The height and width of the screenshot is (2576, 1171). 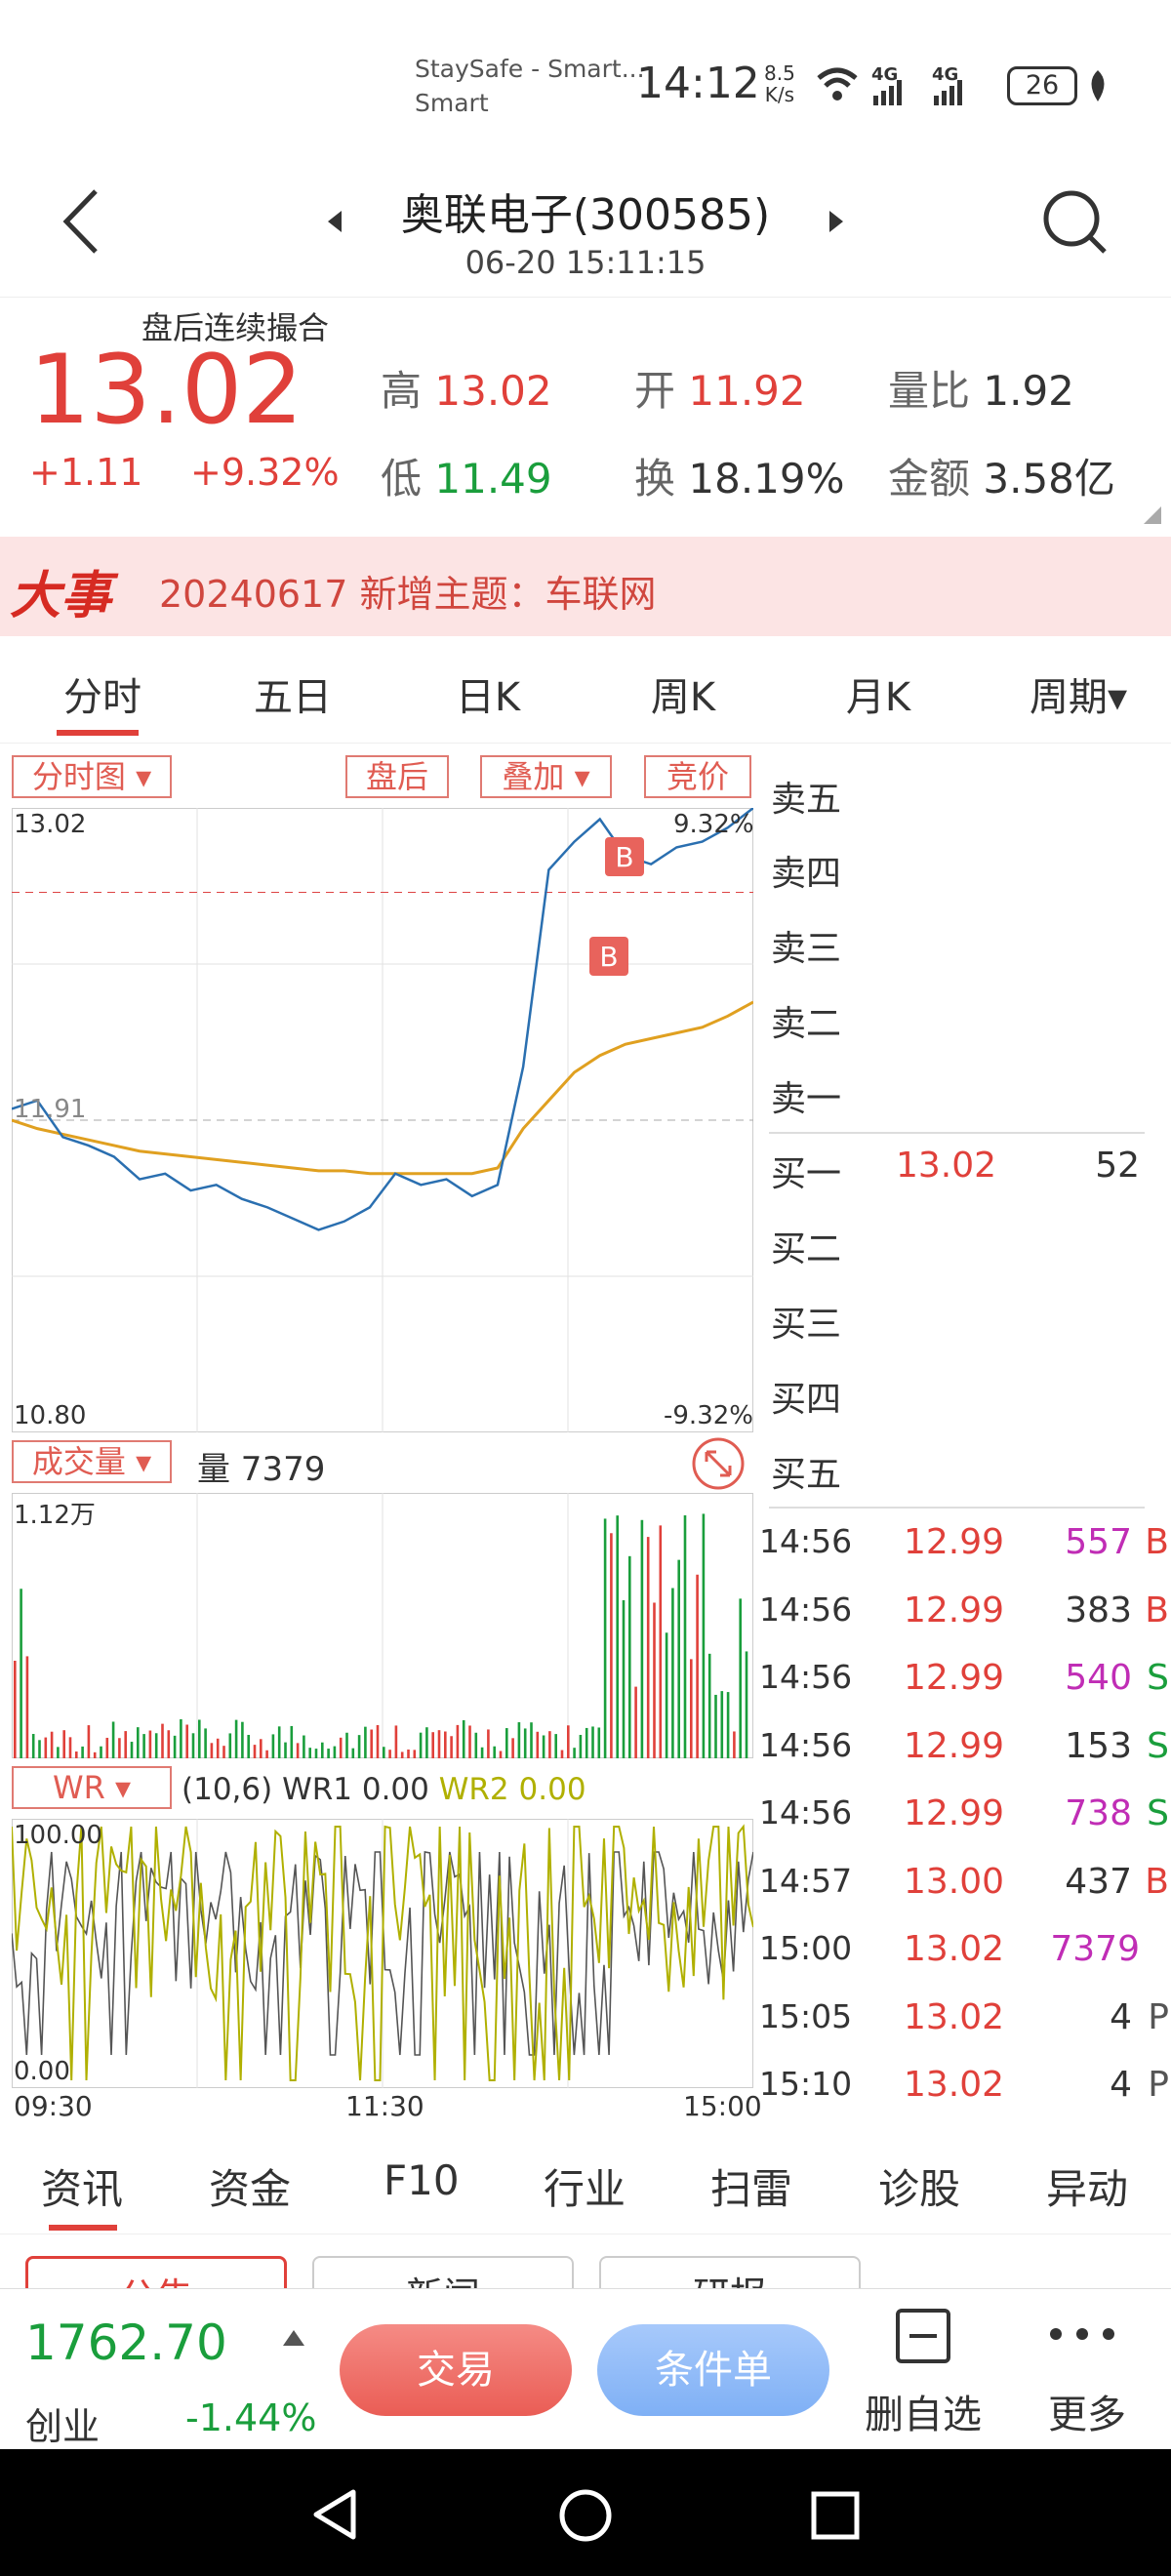 What do you see at coordinates (683, 693) in the screenshot?
I see `tab-weekly-k: 周K` at bounding box center [683, 693].